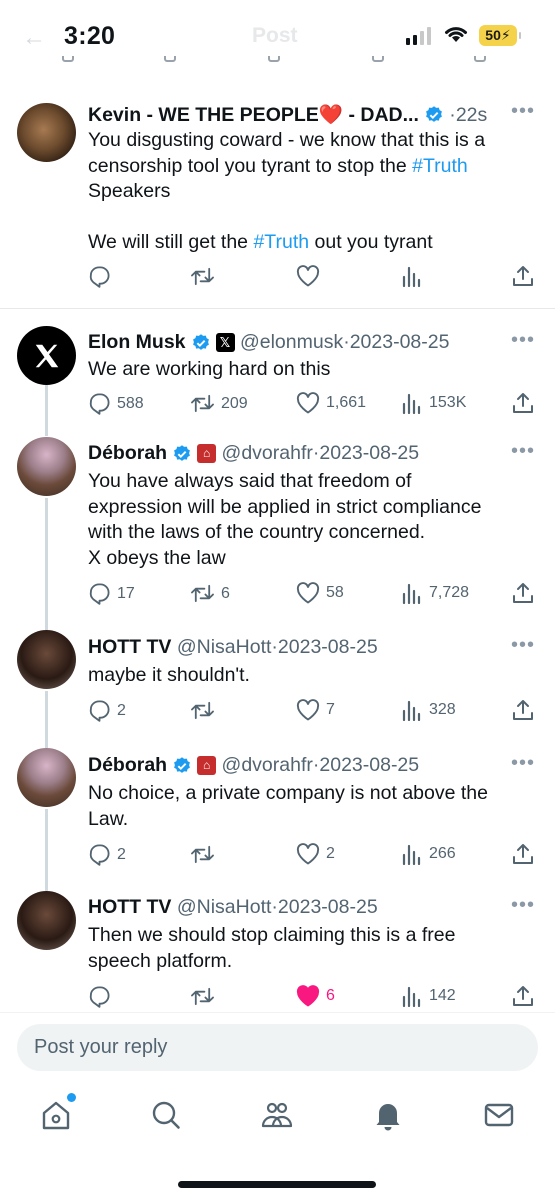 This screenshot has height=1200, width=555. What do you see at coordinates (433, 403) in the screenshot?
I see `views-button: 153K` at bounding box center [433, 403].